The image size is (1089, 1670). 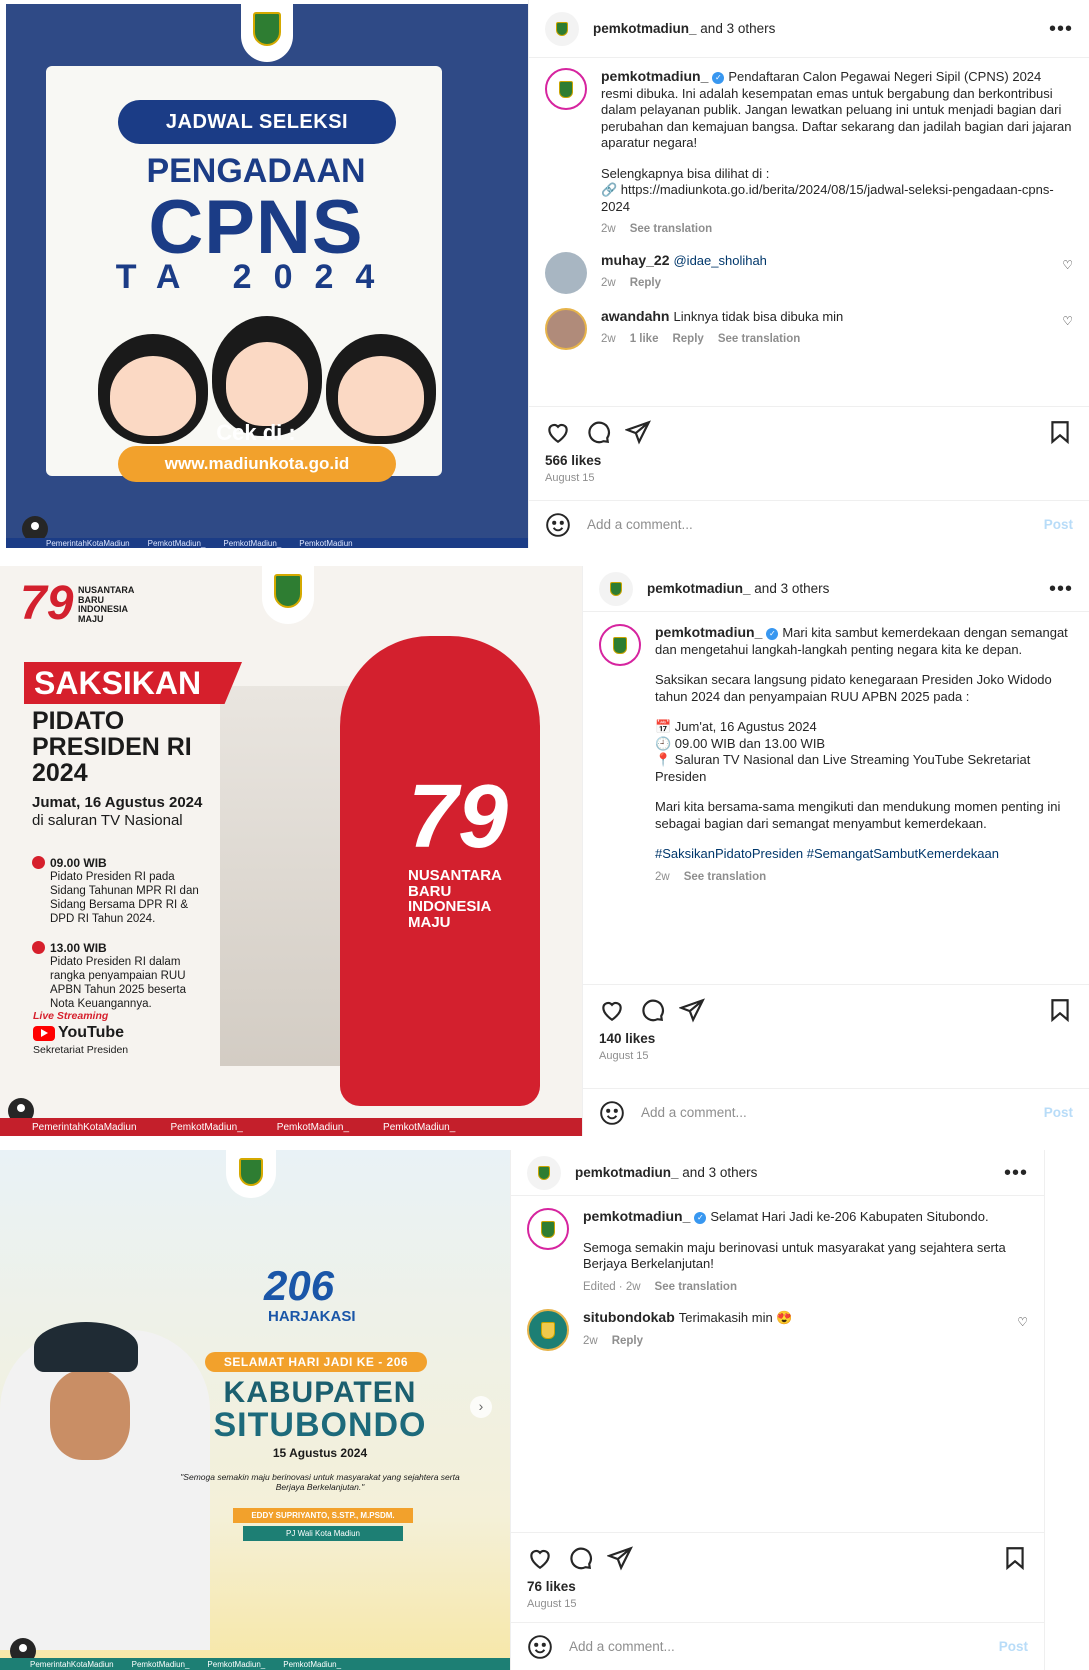 What do you see at coordinates (635, 316) in the screenshot?
I see `comment-username: awandahn` at bounding box center [635, 316].